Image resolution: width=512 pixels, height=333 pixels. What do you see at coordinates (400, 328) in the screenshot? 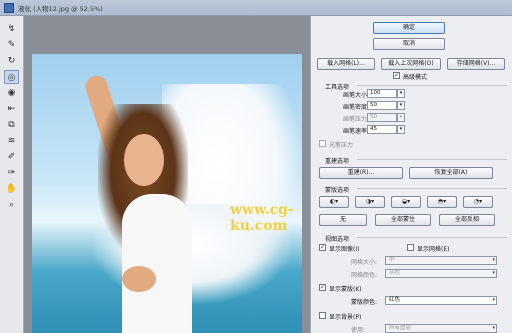
I see `use-value: 所有图层` at bounding box center [400, 328].